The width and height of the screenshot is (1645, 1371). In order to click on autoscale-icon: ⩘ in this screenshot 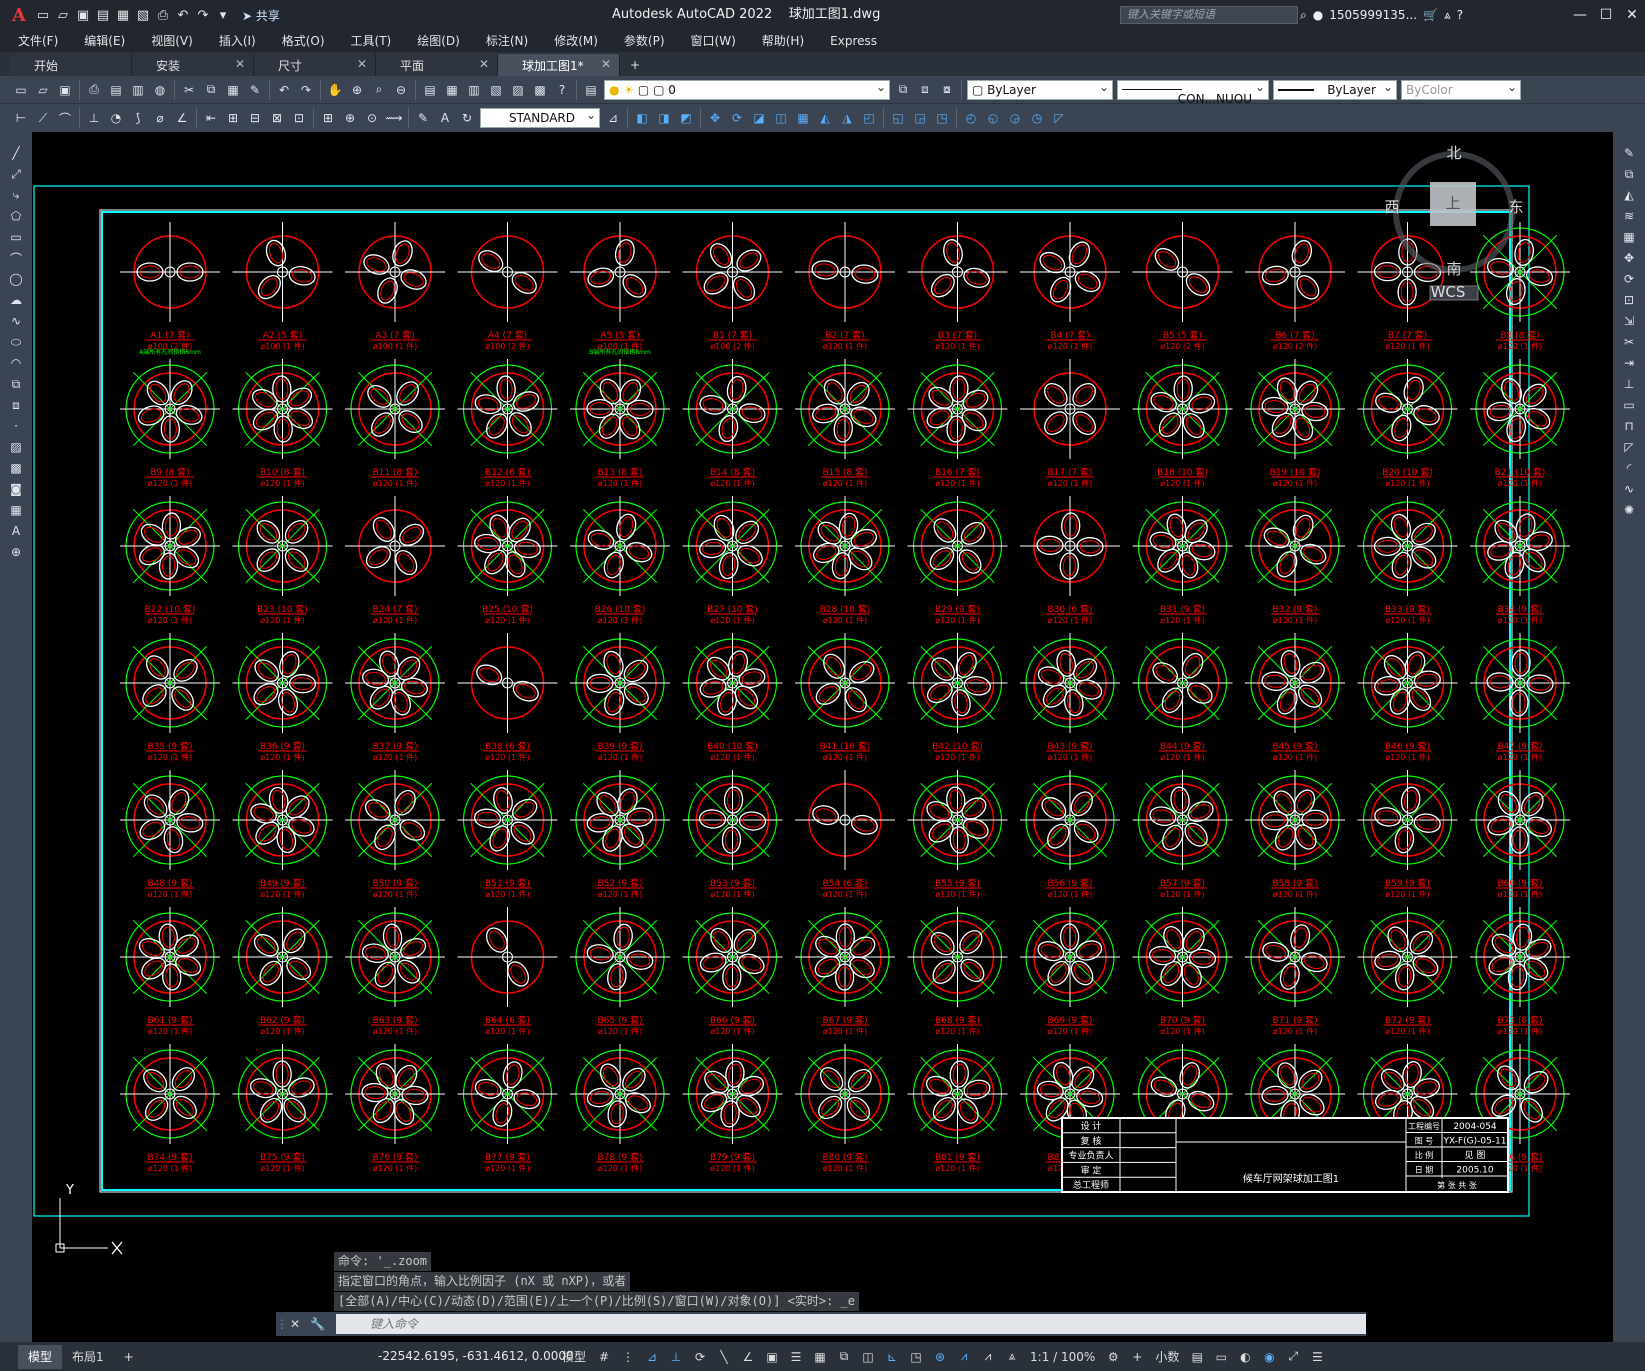, I will do `click(988, 1357)`.